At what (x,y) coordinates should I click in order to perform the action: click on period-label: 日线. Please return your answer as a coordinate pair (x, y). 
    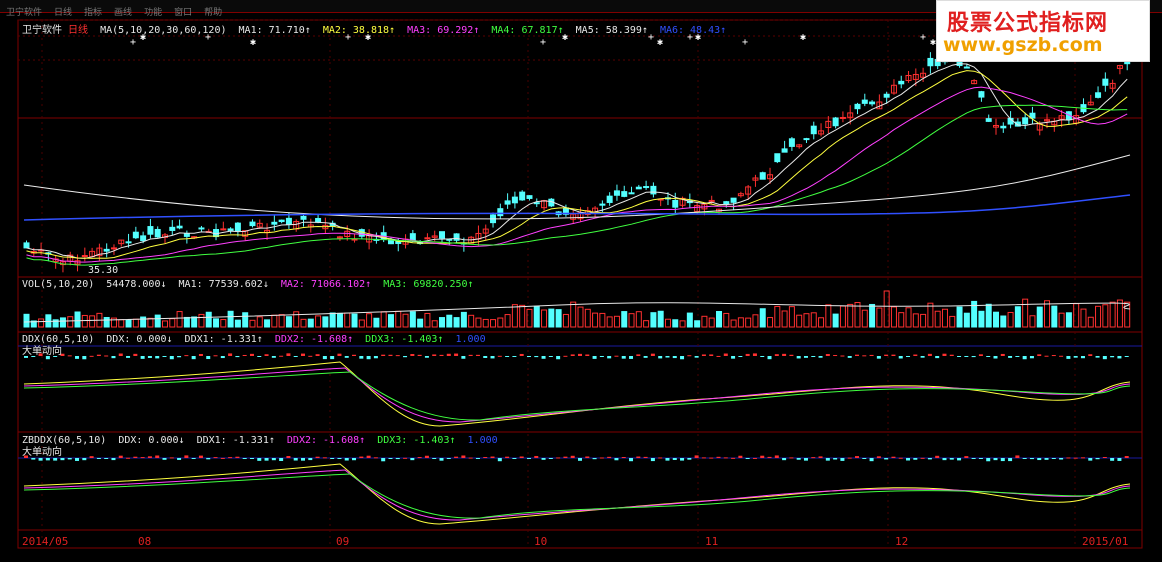
    Looking at the image, I should click on (78, 30).